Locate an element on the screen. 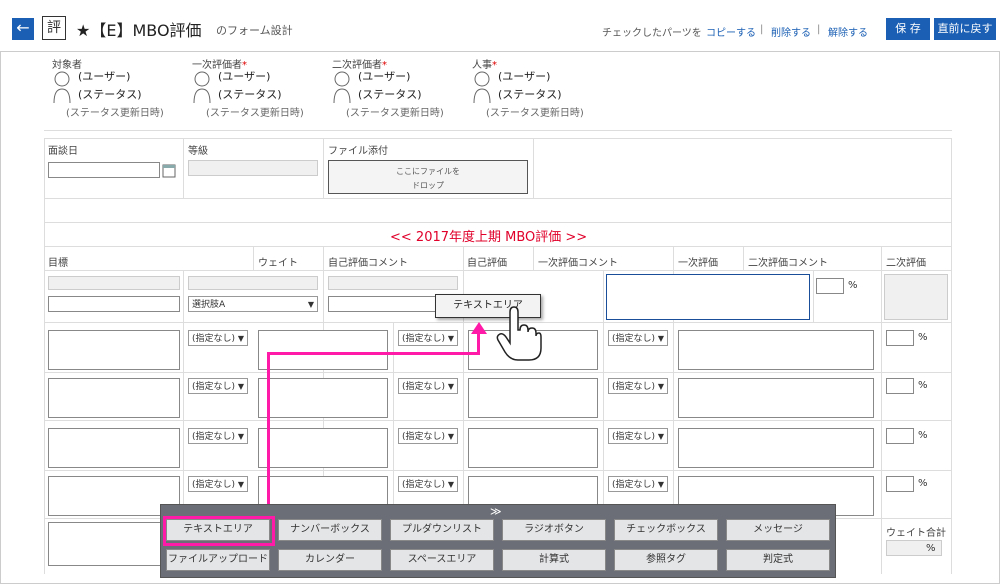 Image resolution: width=1000 pixels, height=584 pixels. col-header-weight: ウェイト is located at coordinates (278, 263).